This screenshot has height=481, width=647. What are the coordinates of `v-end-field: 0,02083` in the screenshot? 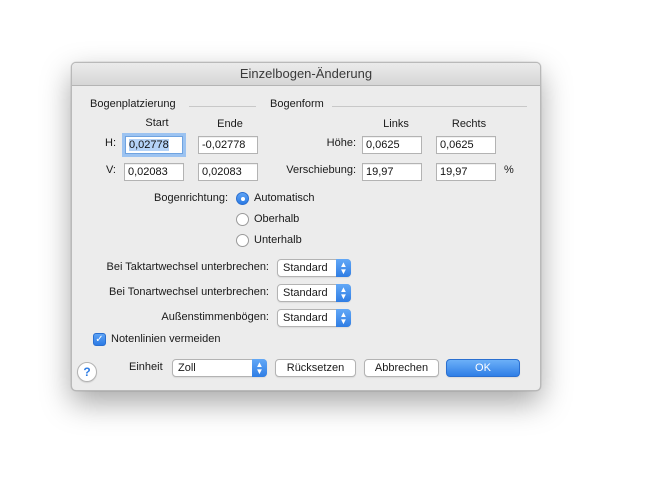 It's located at (228, 172).